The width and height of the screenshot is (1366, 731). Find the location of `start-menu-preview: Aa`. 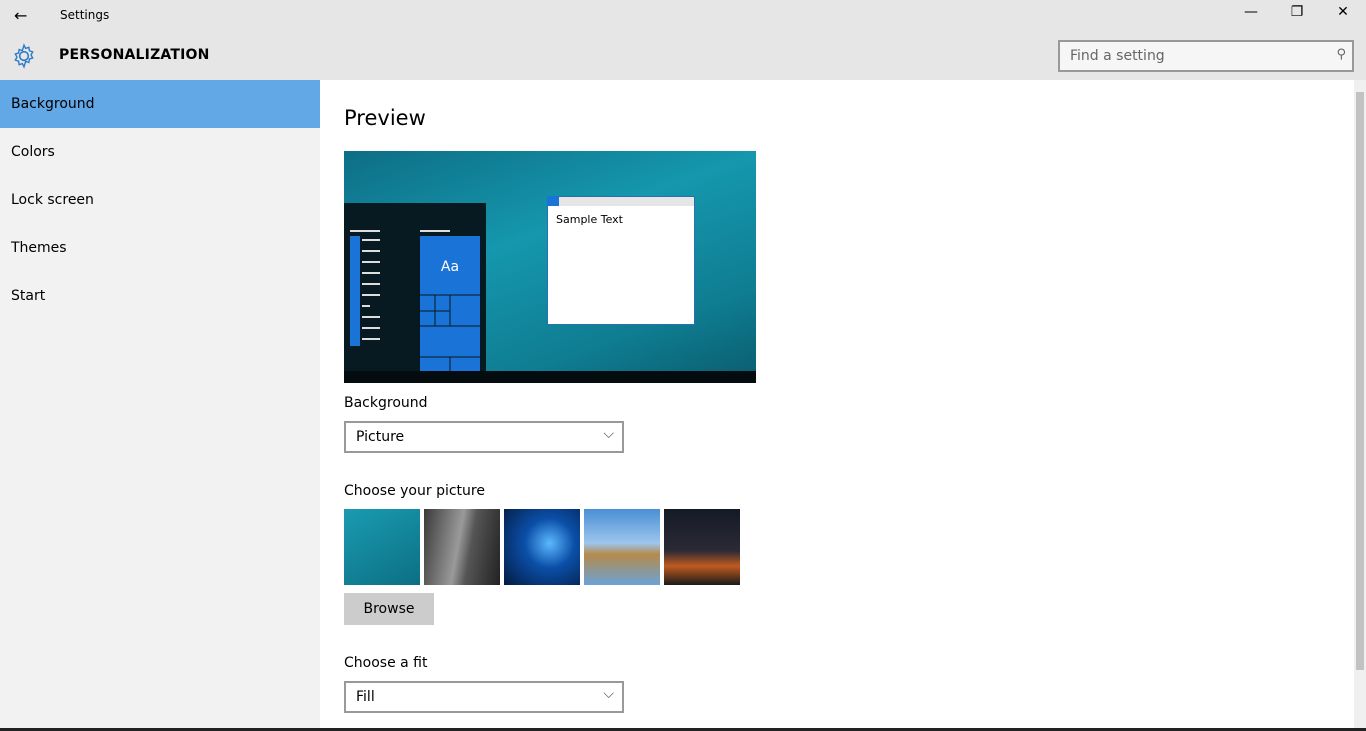

start-menu-preview: Aa is located at coordinates (415, 287).